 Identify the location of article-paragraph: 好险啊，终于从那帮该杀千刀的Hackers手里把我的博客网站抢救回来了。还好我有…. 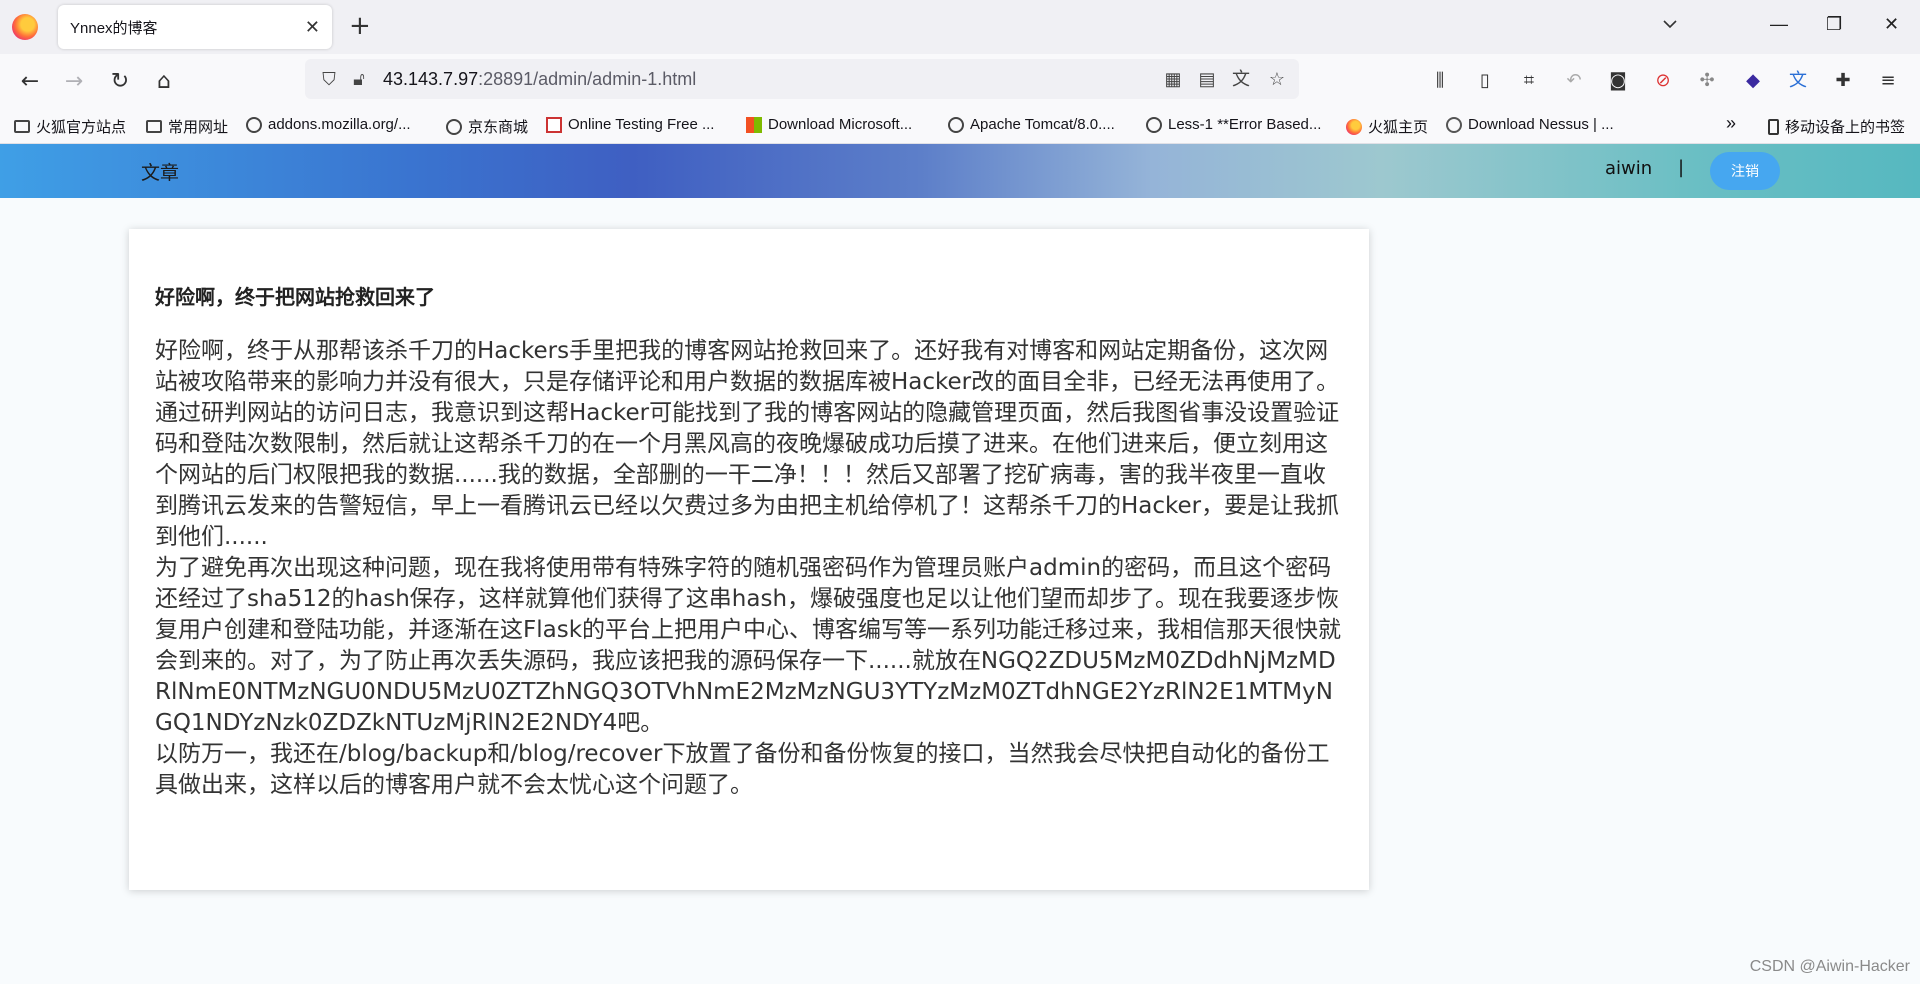
(747, 366).